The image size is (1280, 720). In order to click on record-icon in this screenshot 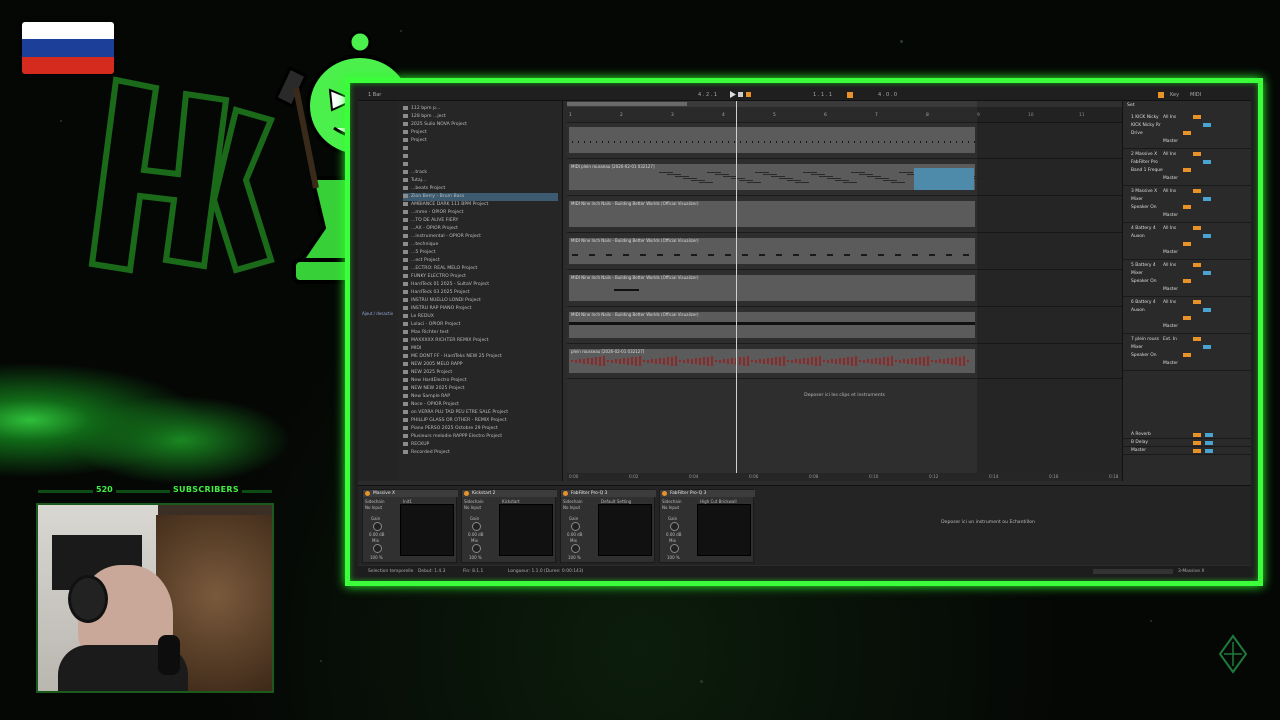, I will do `click(748, 94)`.